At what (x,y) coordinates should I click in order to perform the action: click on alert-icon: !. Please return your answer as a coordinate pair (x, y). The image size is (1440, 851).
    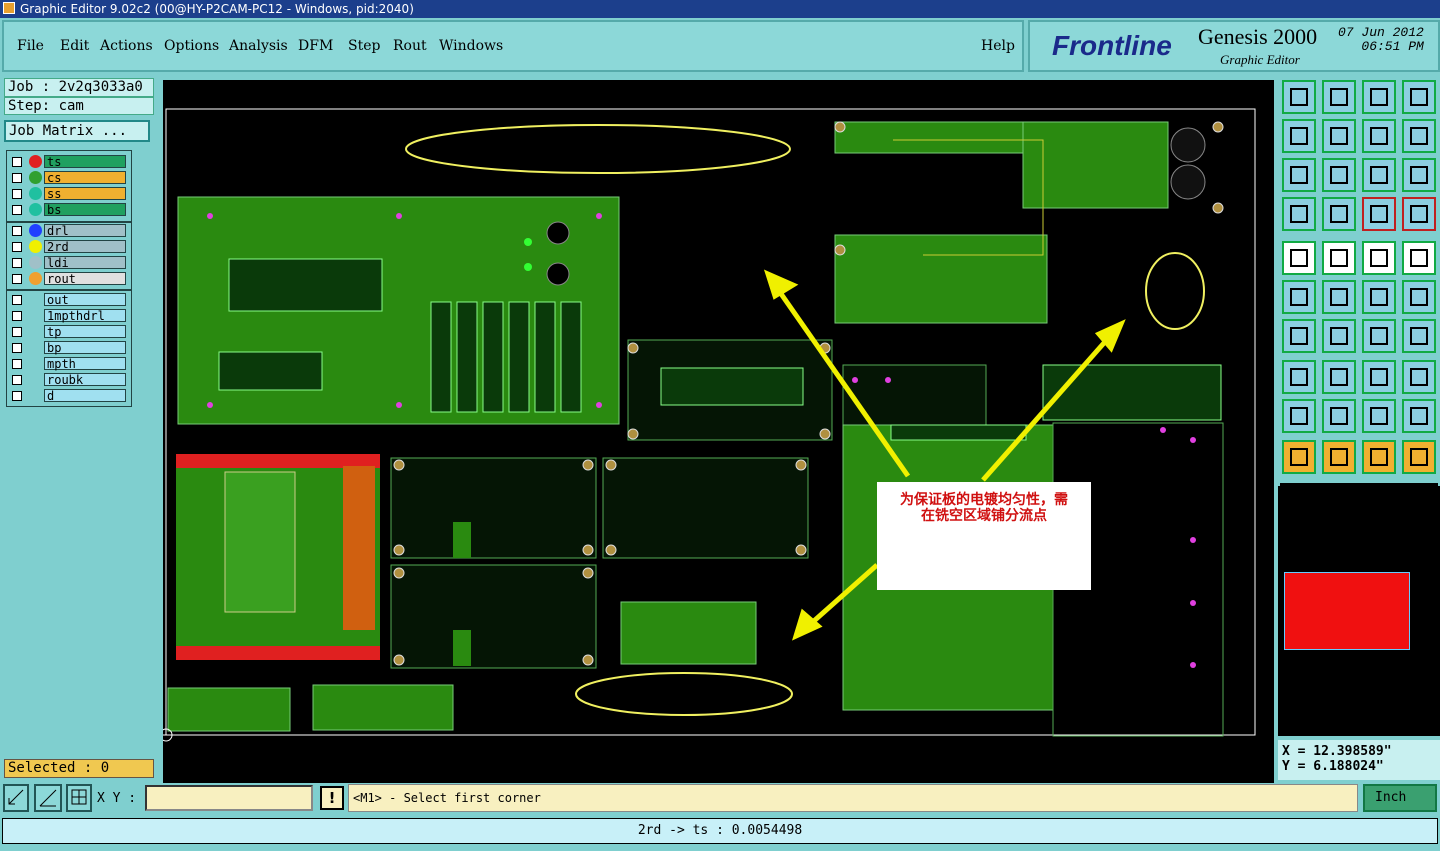
    Looking at the image, I should click on (332, 798).